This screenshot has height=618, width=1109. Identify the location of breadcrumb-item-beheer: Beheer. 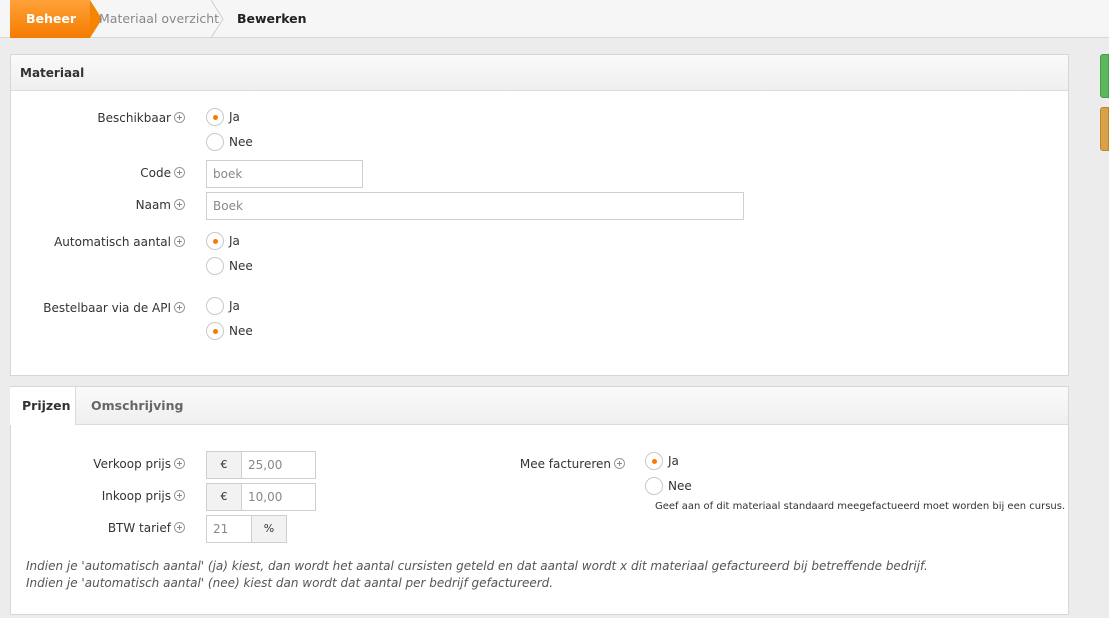
(50, 19).